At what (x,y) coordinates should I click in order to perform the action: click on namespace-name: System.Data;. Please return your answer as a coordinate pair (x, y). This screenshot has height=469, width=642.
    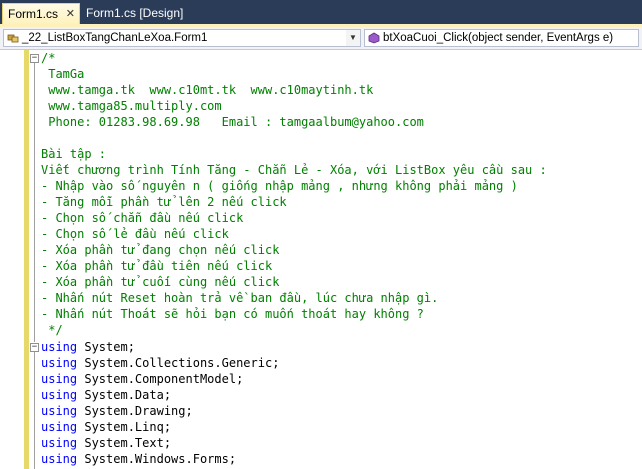
    Looking at the image, I should click on (124, 395).